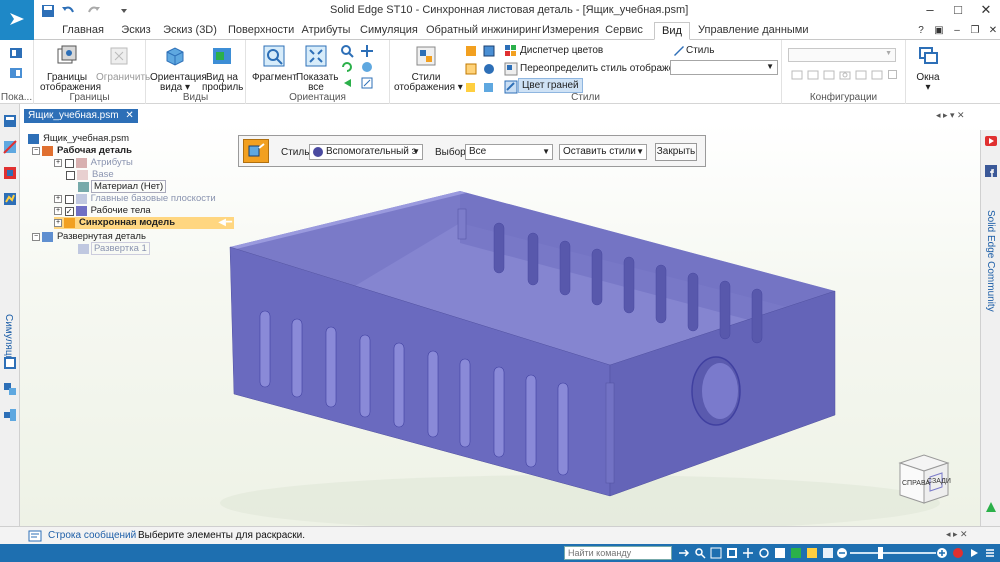  I want to click on tab-nav-icons: ◂ ▸ ▾ ✕, so click(950, 115).